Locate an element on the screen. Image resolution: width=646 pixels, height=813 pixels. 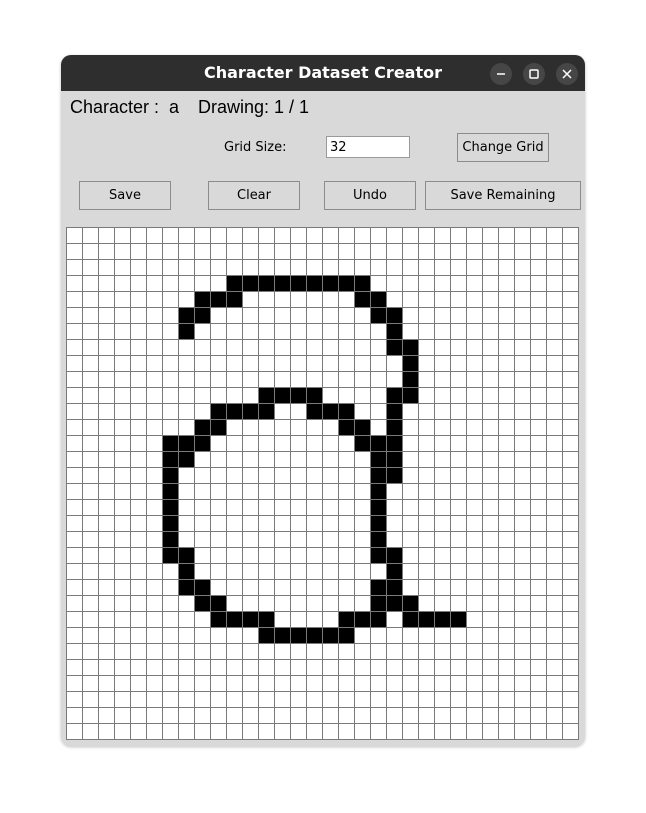
minimize-button is located at coordinates (501, 74).